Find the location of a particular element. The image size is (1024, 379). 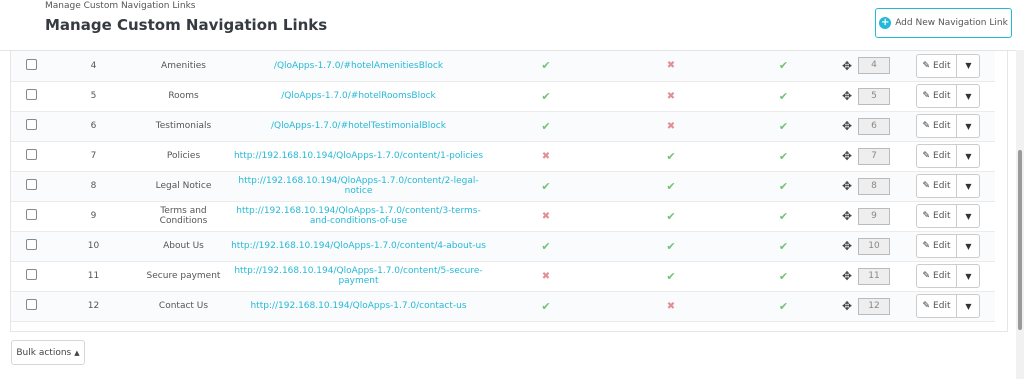

link-text: /QloApps-1.7.0/#hotelRoomsBlock is located at coordinates (358, 96).